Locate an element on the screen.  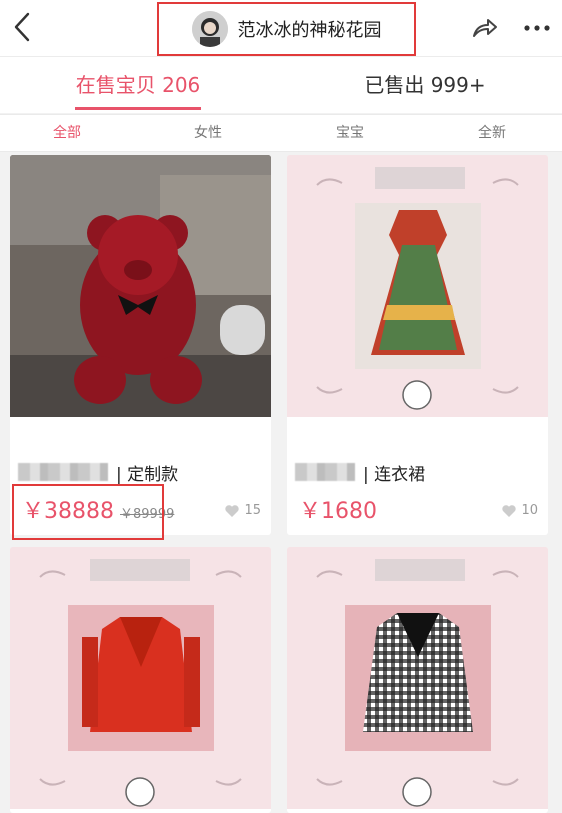
filter-baby: 宝宝 is located at coordinates (350, 133).